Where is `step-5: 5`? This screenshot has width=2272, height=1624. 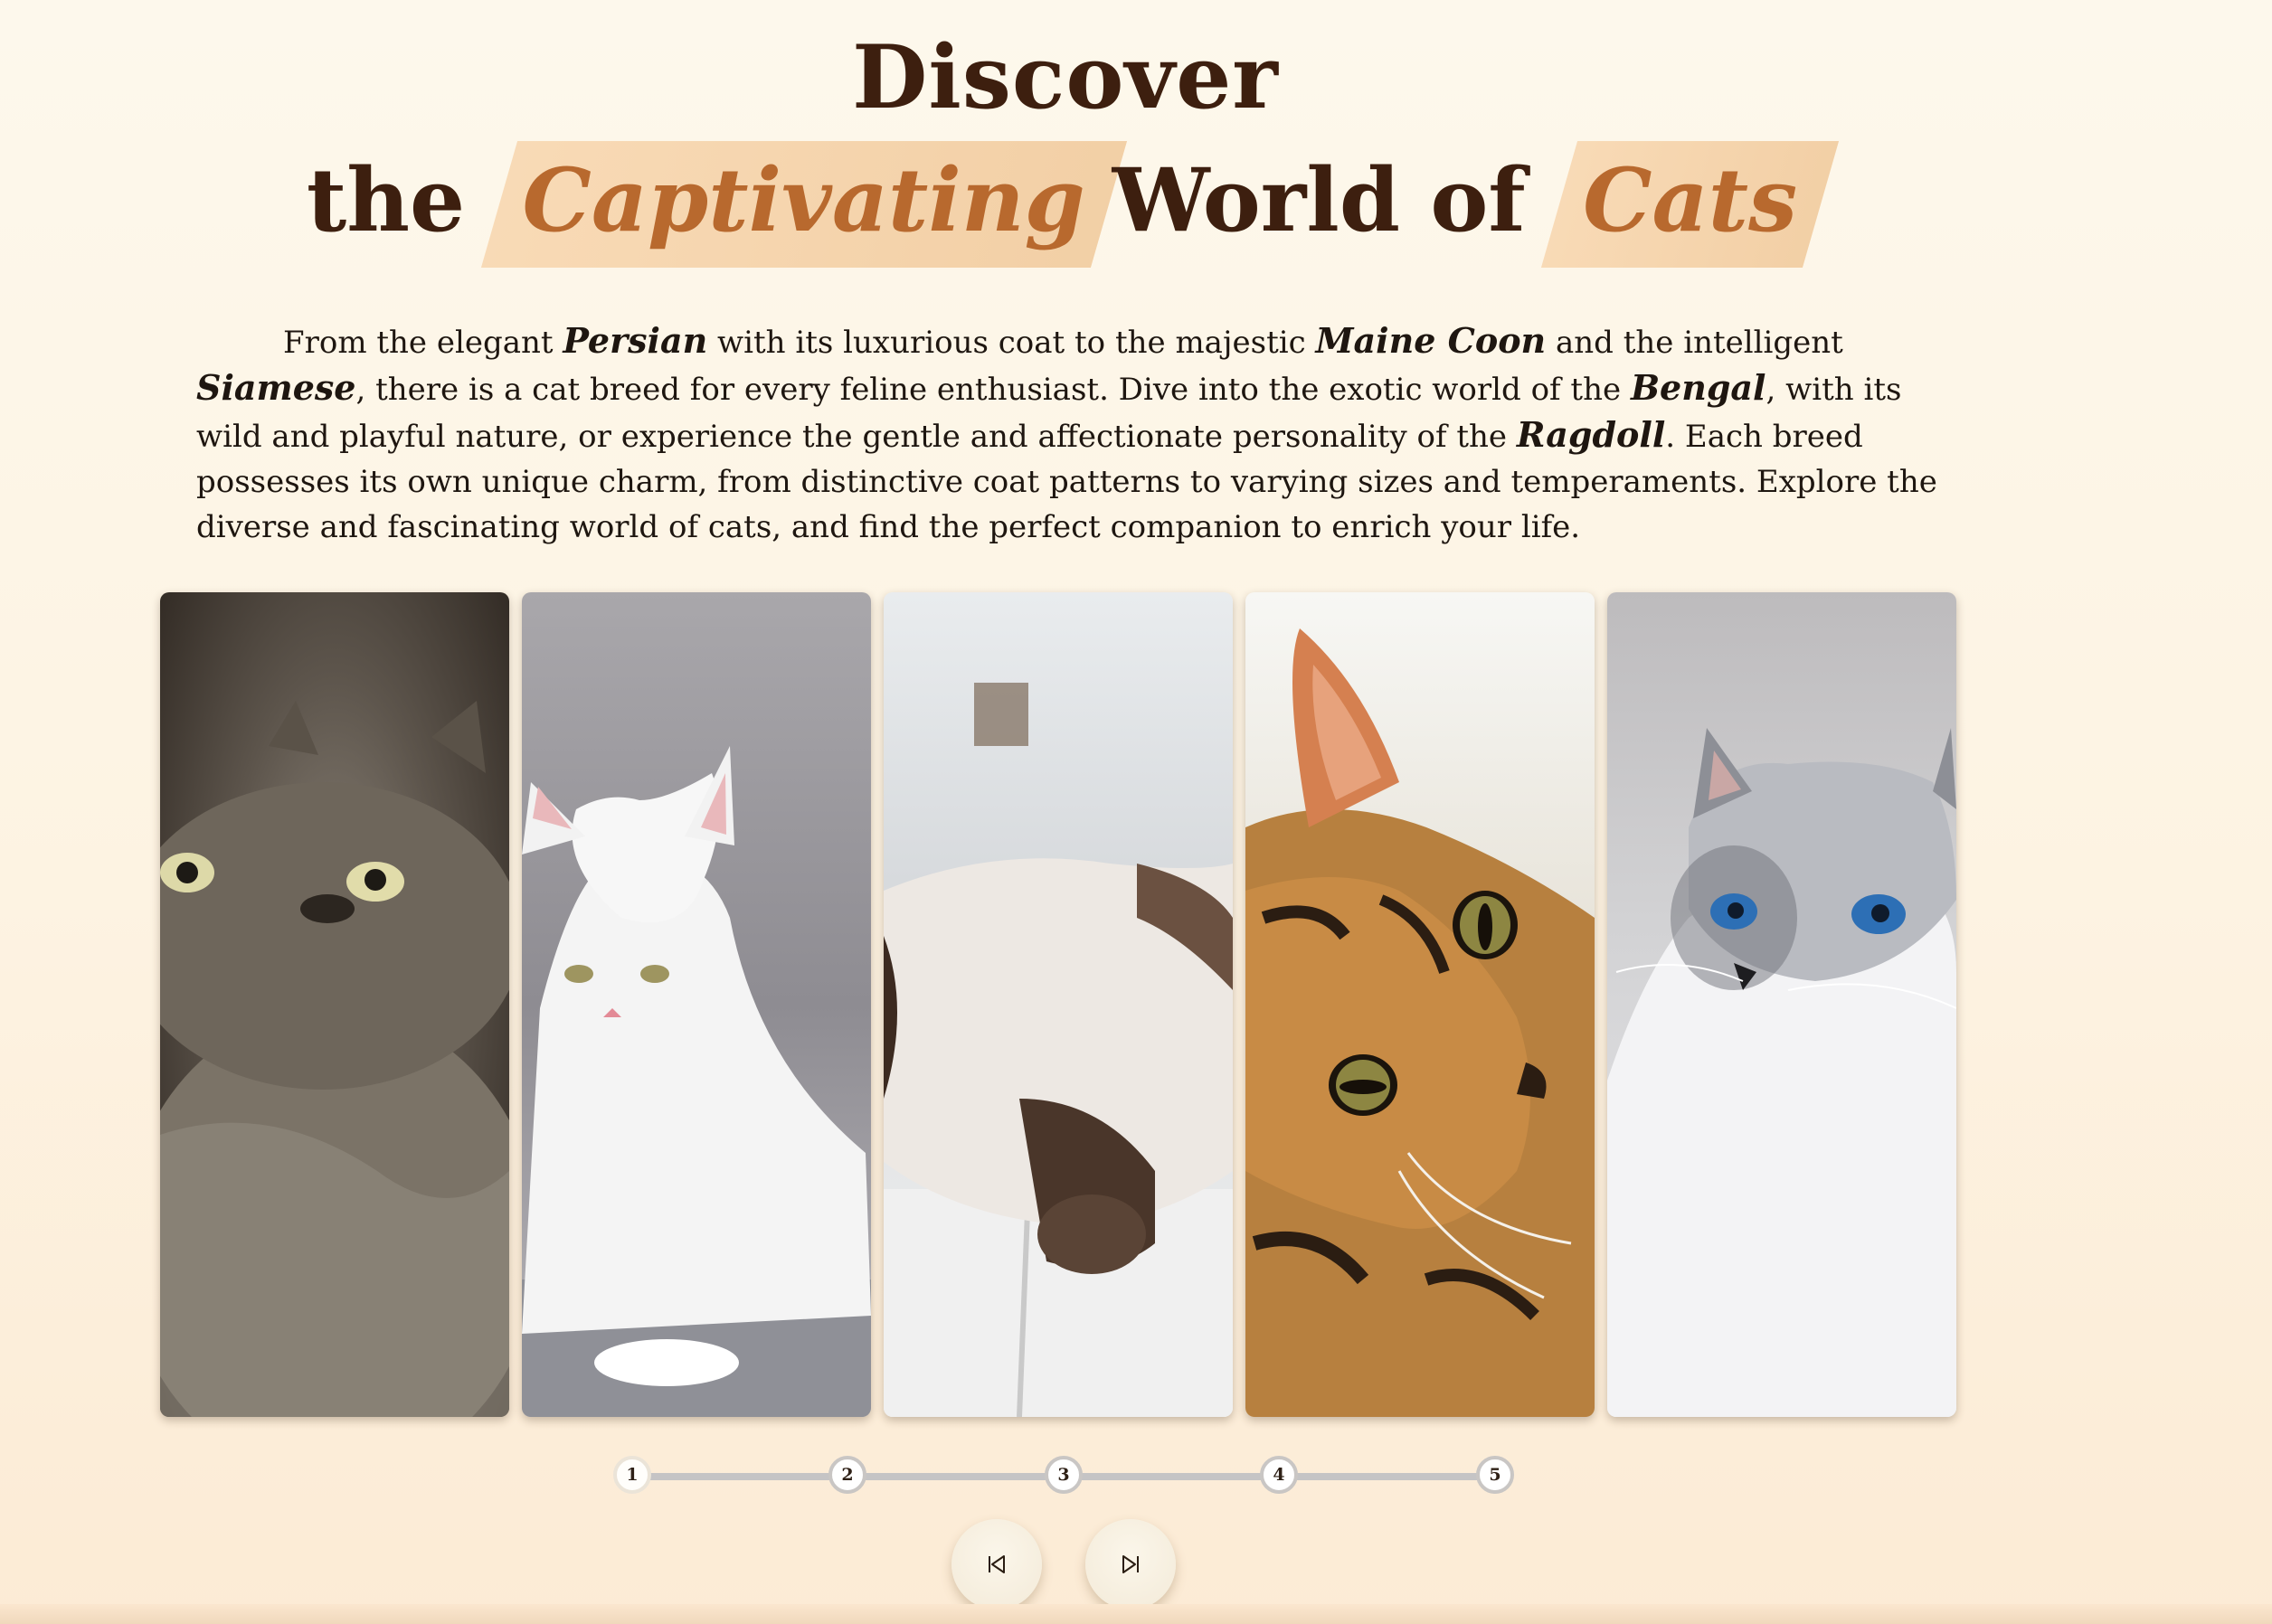 step-5: 5 is located at coordinates (1495, 1475).